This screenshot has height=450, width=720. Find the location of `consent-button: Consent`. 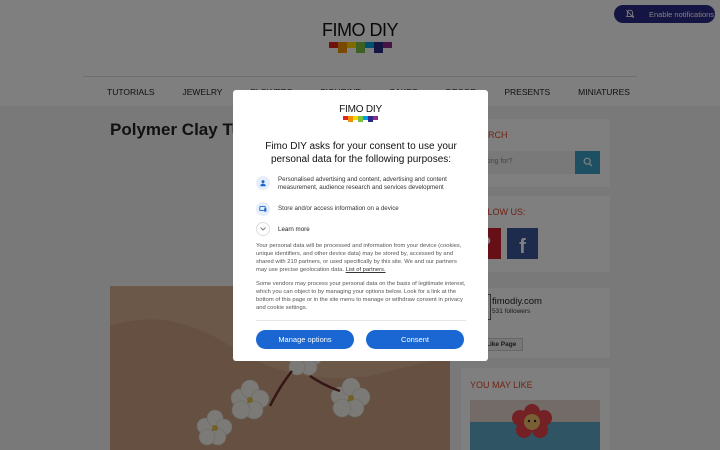

consent-button: Consent is located at coordinates (415, 339).